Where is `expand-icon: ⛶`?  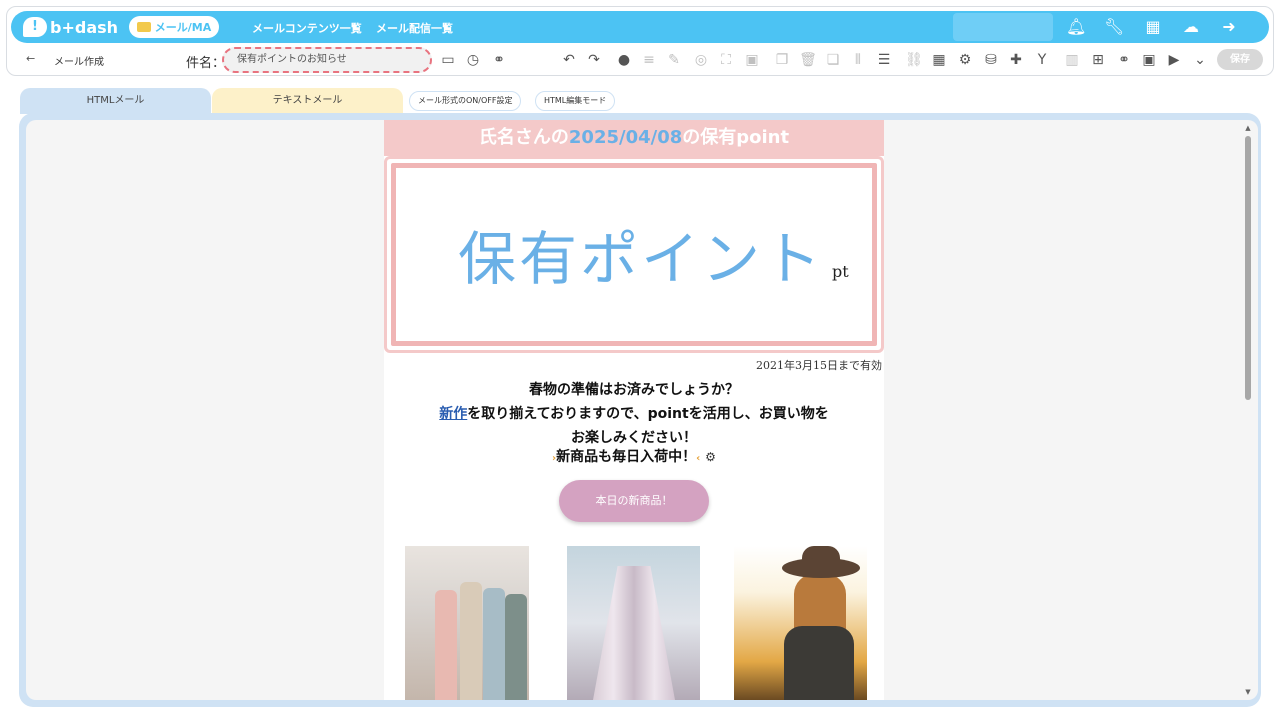
expand-icon: ⛶ is located at coordinates (726, 60).